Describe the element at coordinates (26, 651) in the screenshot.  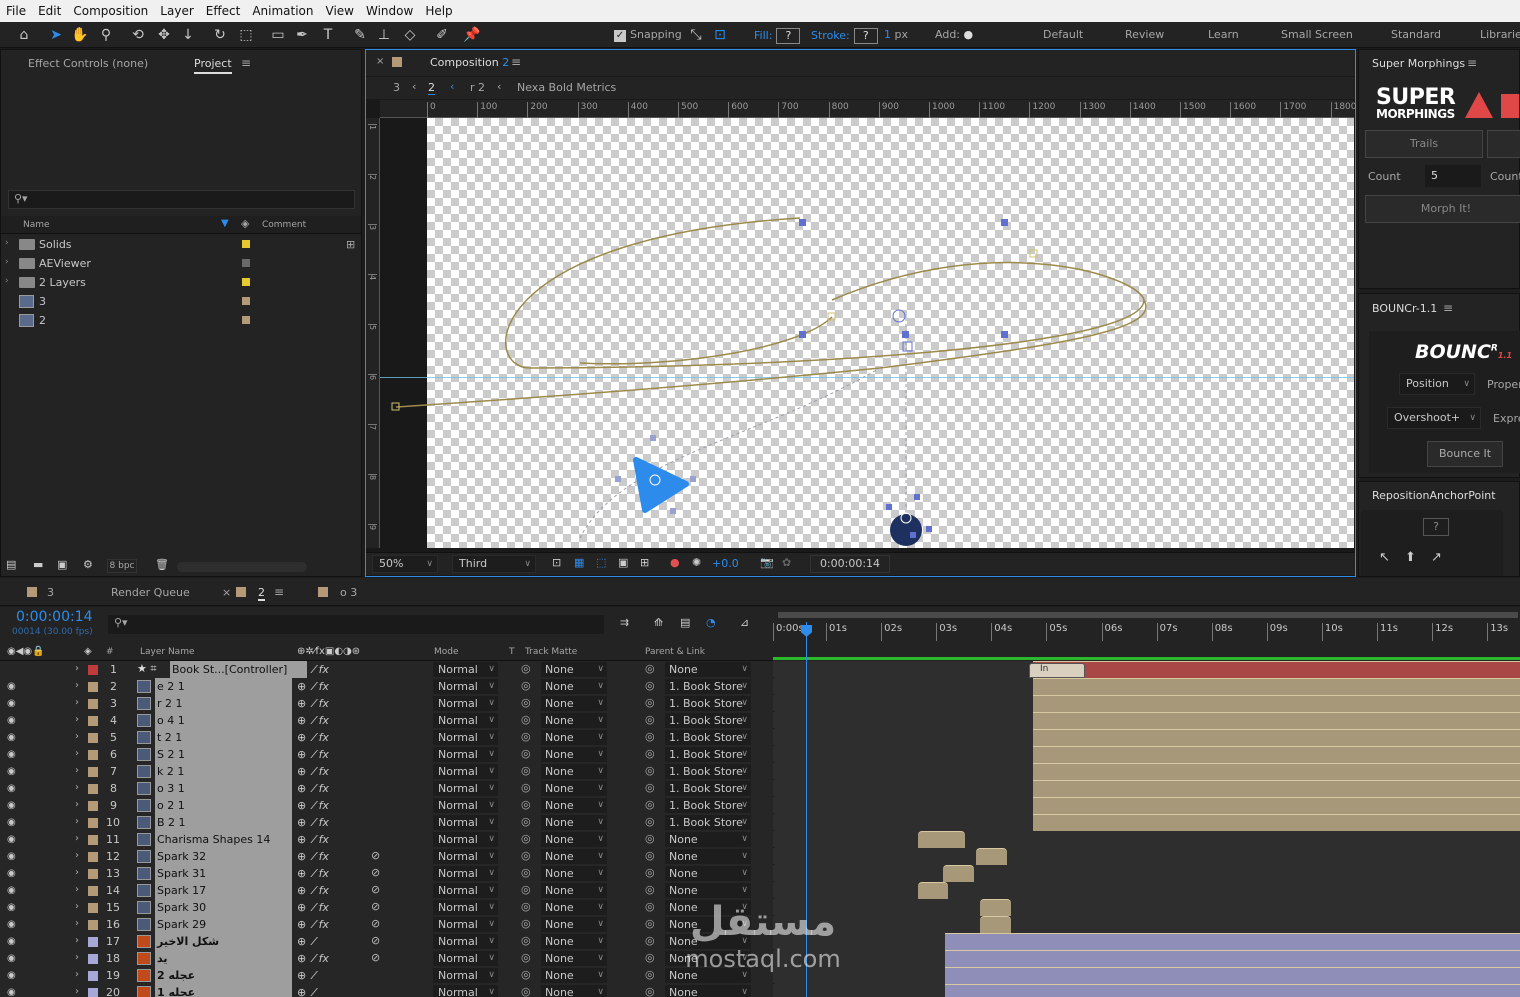
I see `column-switches-icon: ◉◀◉🔒` at that location.